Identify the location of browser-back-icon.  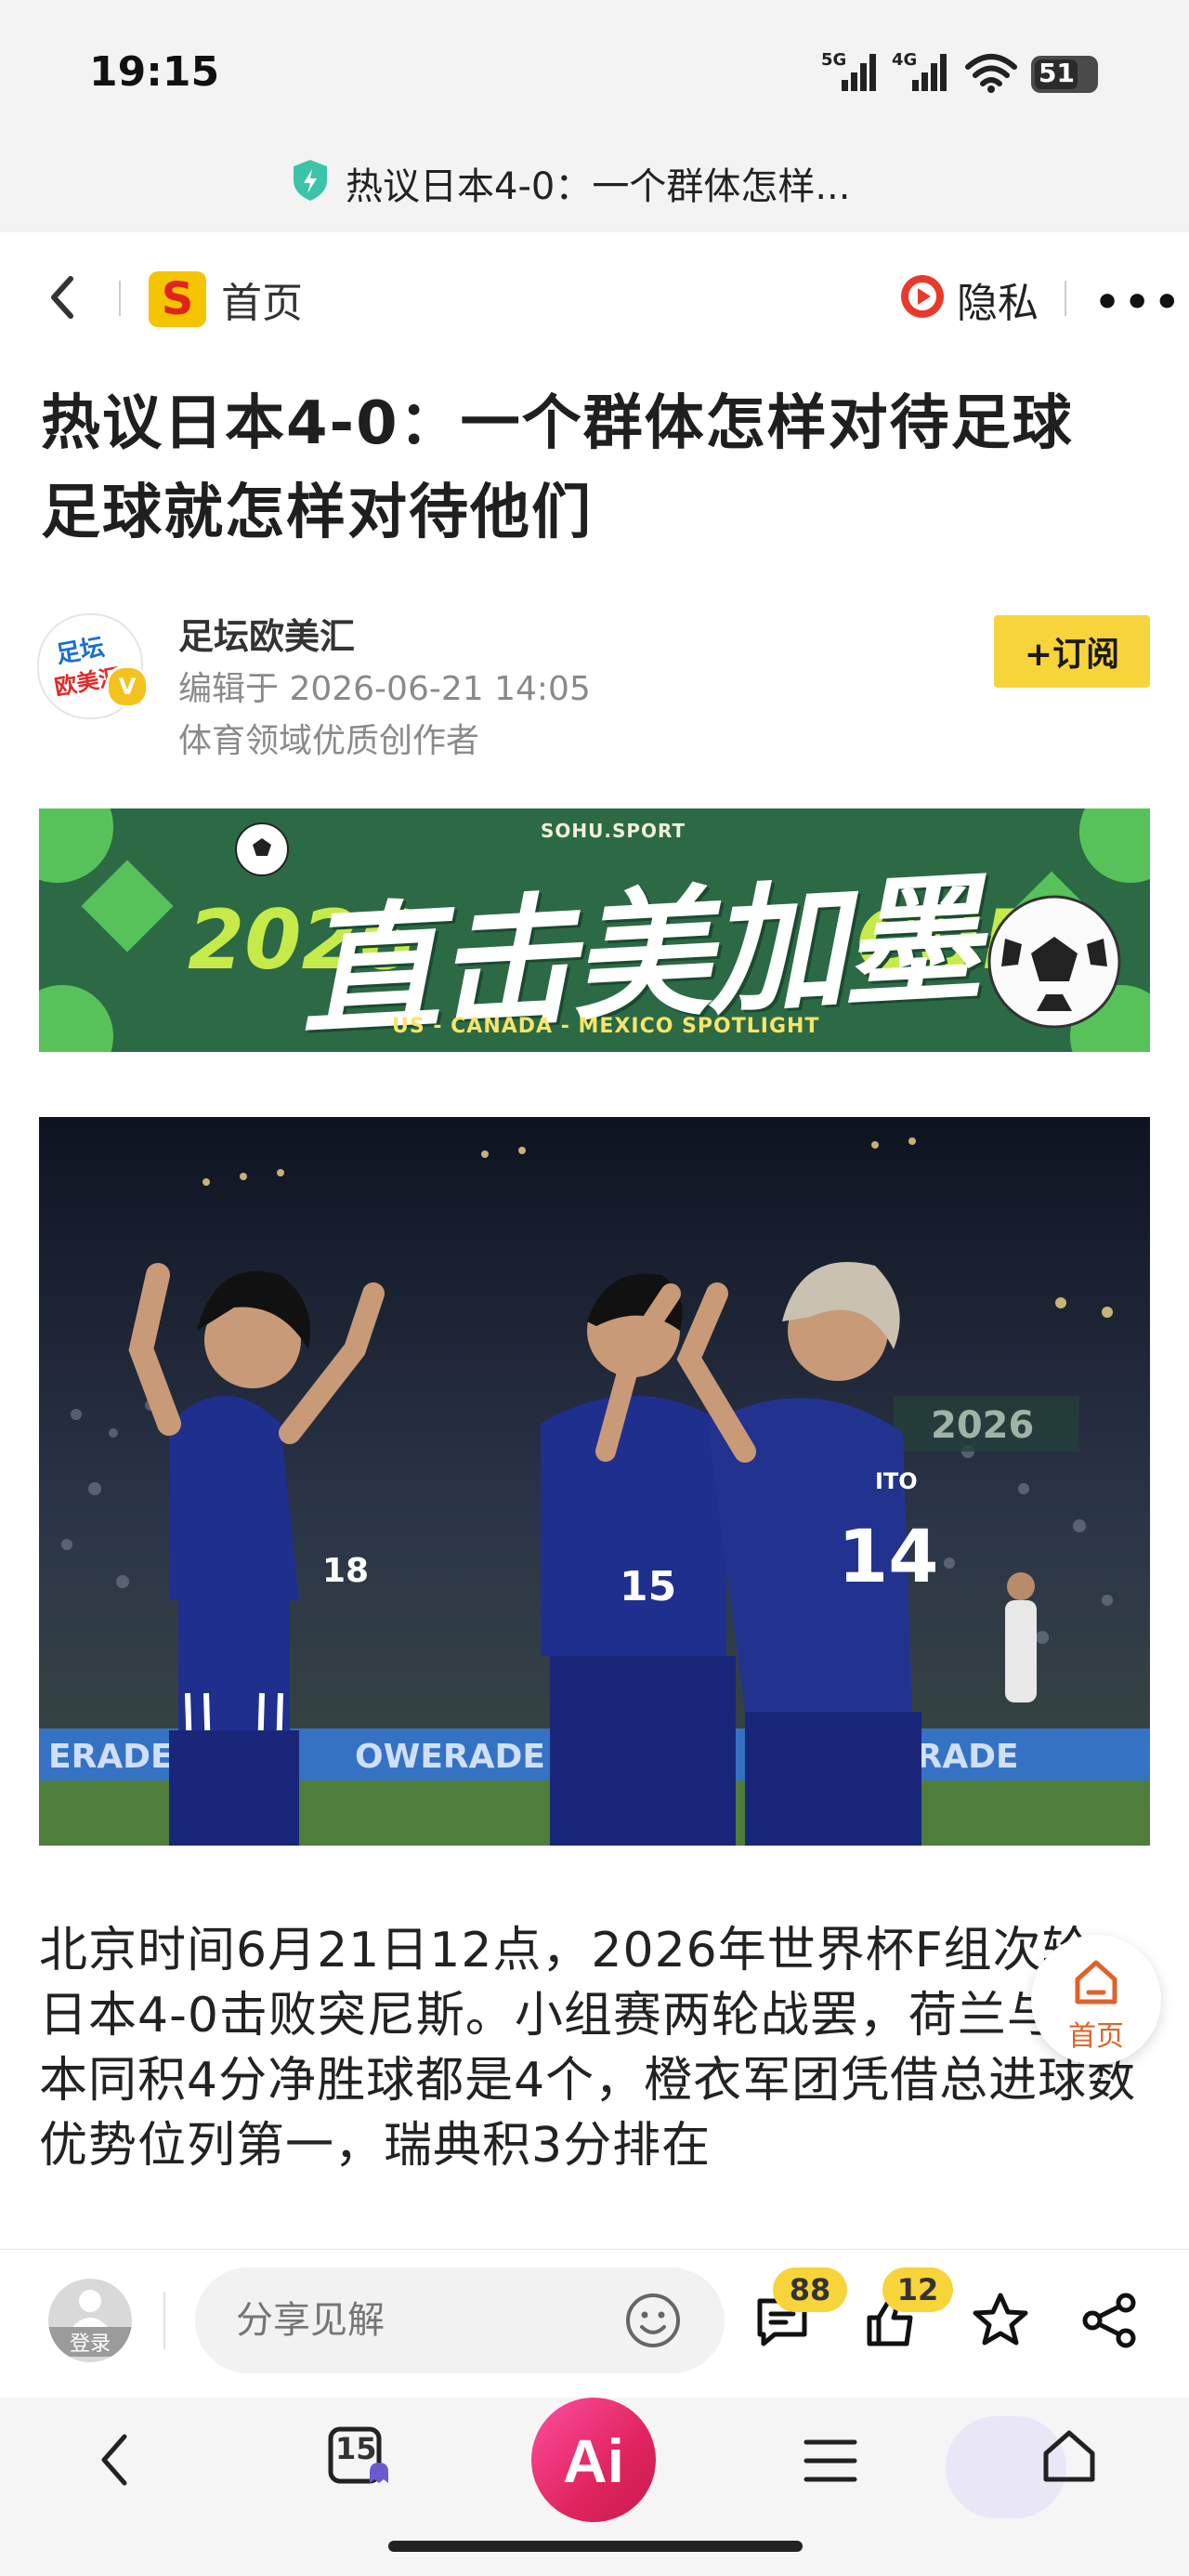
(116, 2461).